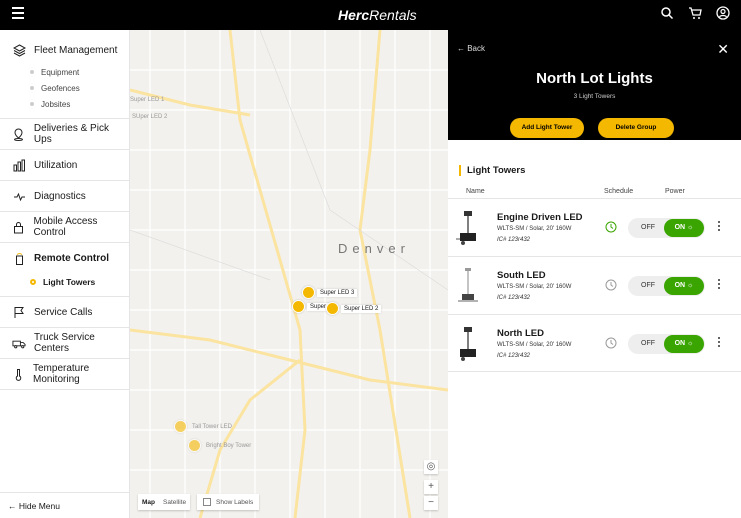  Describe the element at coordinates (695, 14) in the screenshot. I see `cart-icon` at that location.